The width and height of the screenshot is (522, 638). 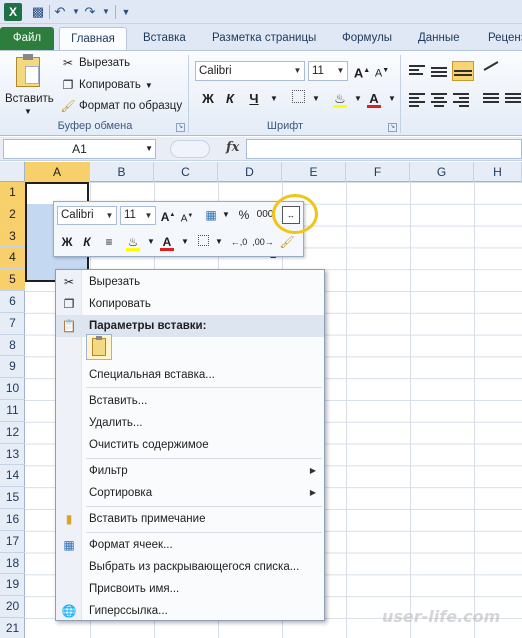 What do you see at coordinates (190, 493) in the screenshot?
I see `menu-item-sort: Сортировка ▶` at bounding box center [190, 493].